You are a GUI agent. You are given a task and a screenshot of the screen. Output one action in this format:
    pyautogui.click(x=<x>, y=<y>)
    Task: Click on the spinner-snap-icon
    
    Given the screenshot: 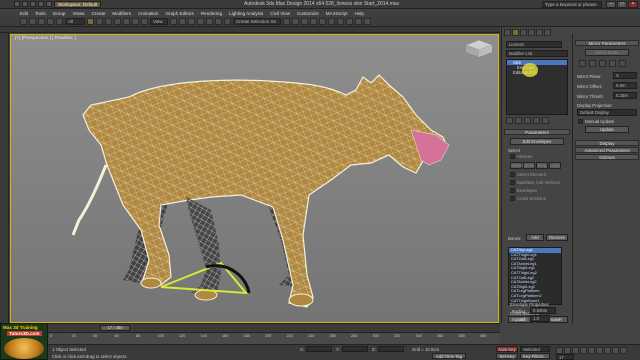 What is the action you would take?
    pyautogui.click(x=227, y=21)
    